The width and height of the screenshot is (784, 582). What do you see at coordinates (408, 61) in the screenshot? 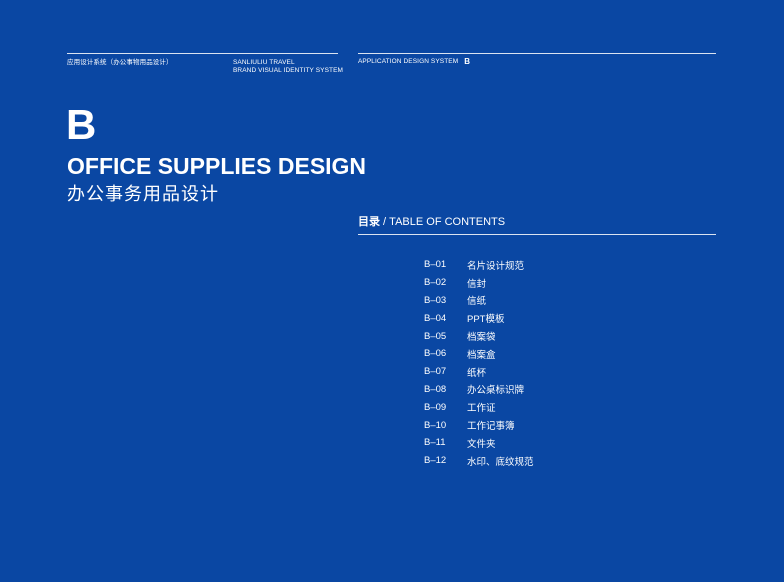
I see `header-system-label: APPLICATION DESIGN SYSTEM` at bounding box center [408, 61].